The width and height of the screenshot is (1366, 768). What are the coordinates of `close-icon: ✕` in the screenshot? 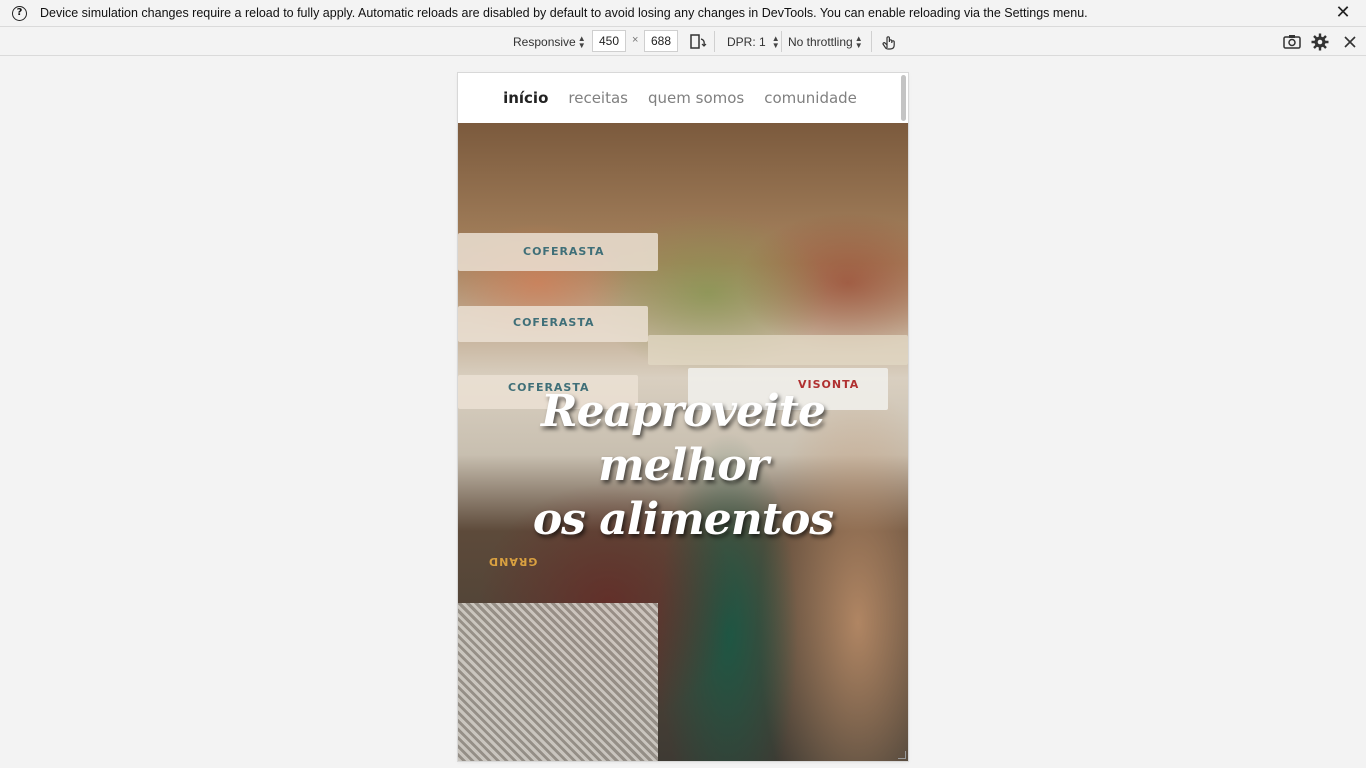 It's located at (1343, 13).